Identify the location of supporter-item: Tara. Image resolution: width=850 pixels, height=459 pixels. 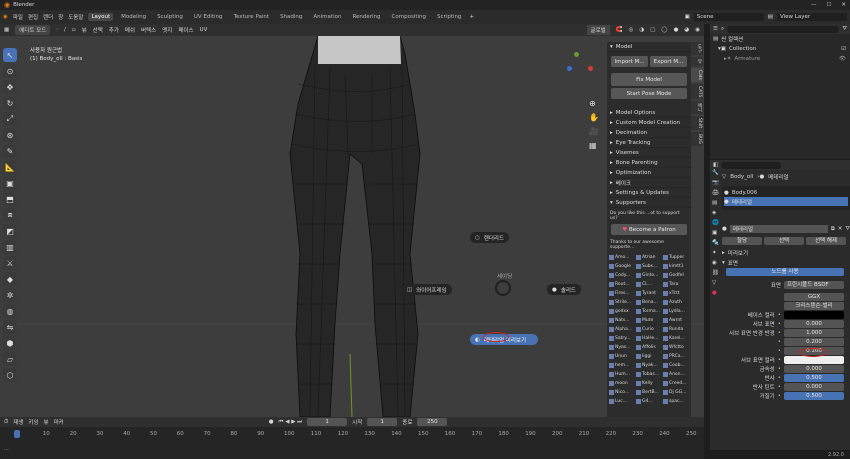
(676, 284).